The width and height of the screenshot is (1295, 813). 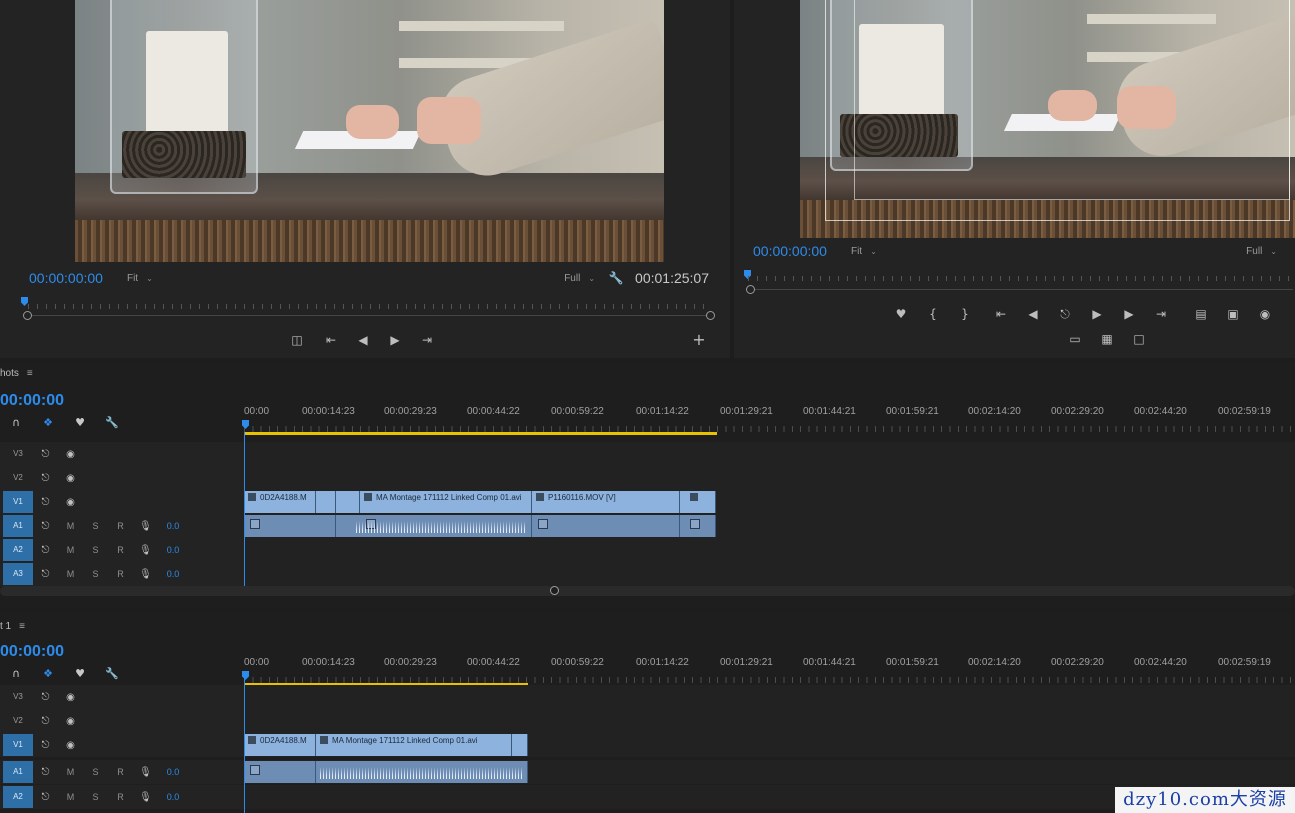 I want to click on track-label: V3, so click(x=18, y=454).